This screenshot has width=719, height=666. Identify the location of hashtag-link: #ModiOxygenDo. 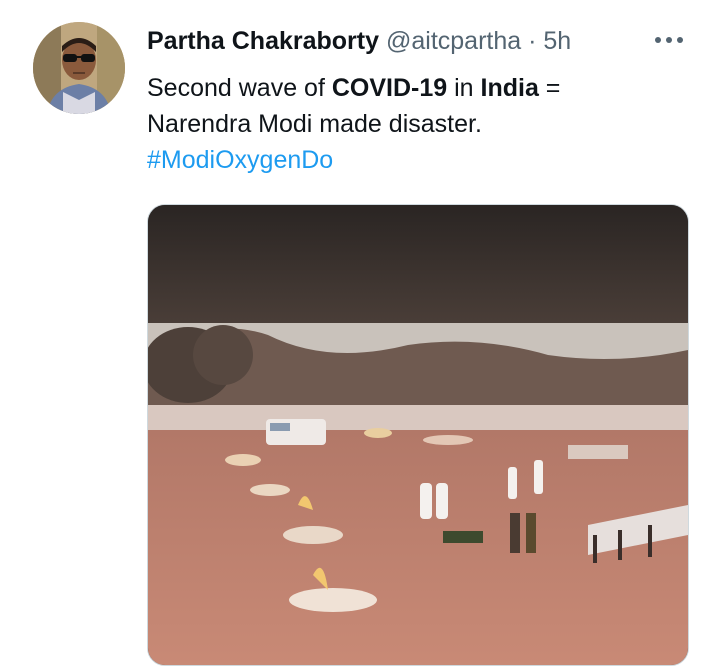
(407, 160).